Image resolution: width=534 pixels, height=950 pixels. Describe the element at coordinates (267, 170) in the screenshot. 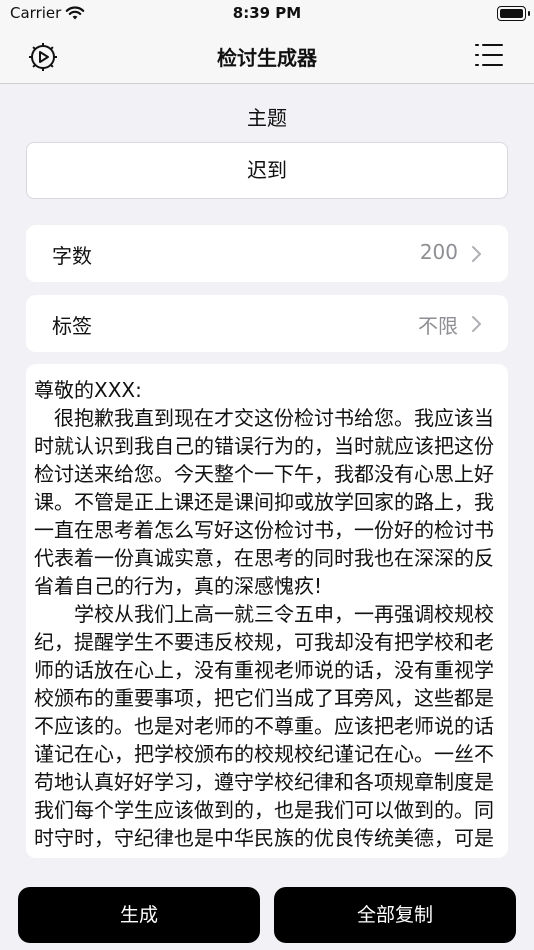

I see `topic-input: 迟到` at that location.